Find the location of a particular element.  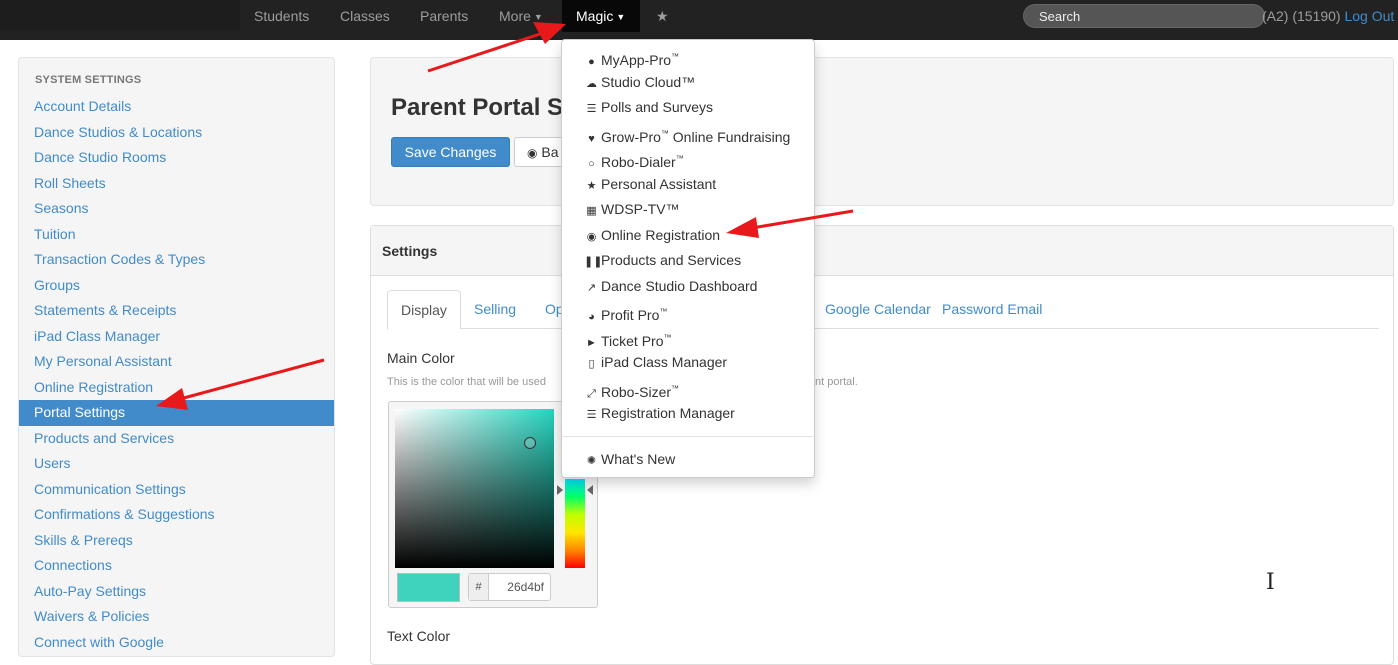

menu-item-wdsp-tv: ▦ WDSP-TV™ is located at coordinates (688, 209).